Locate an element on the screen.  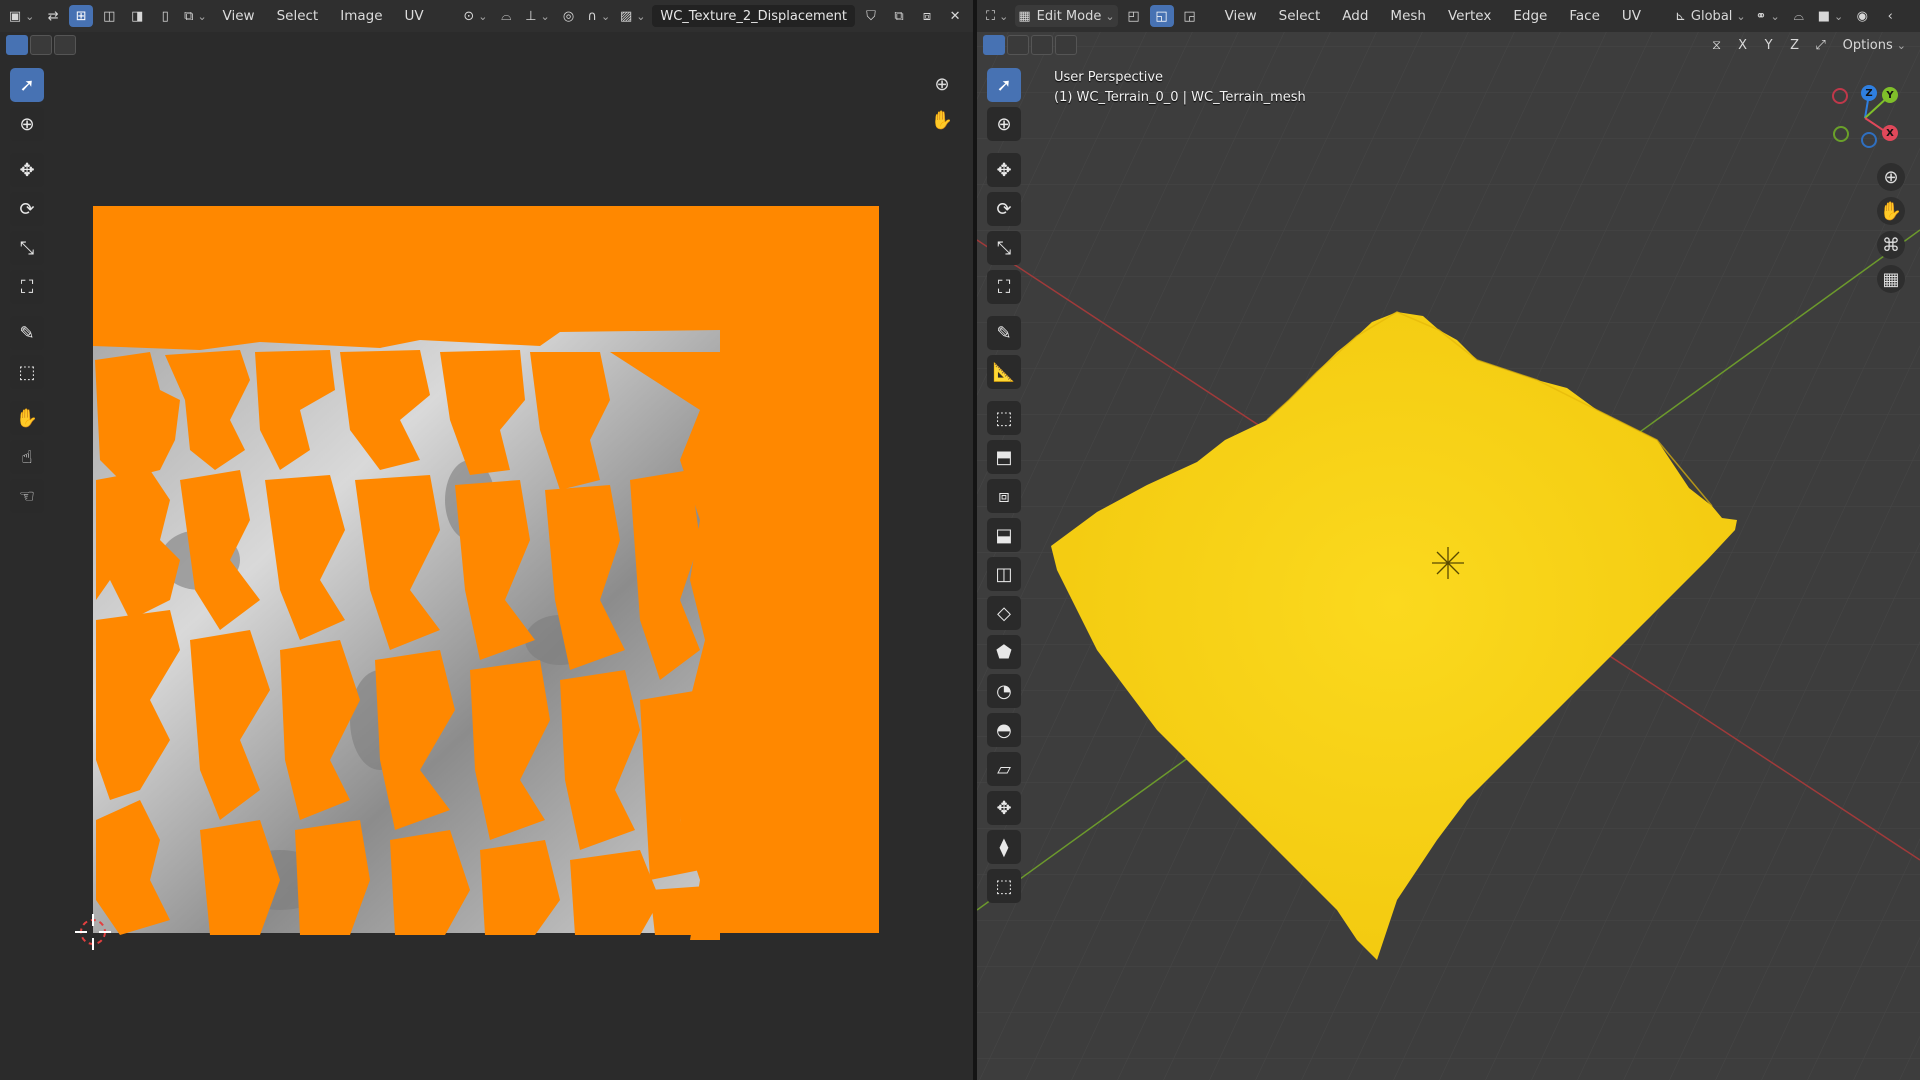
knife-tool-icon: ◇ is located at coordinates (1004, 613).